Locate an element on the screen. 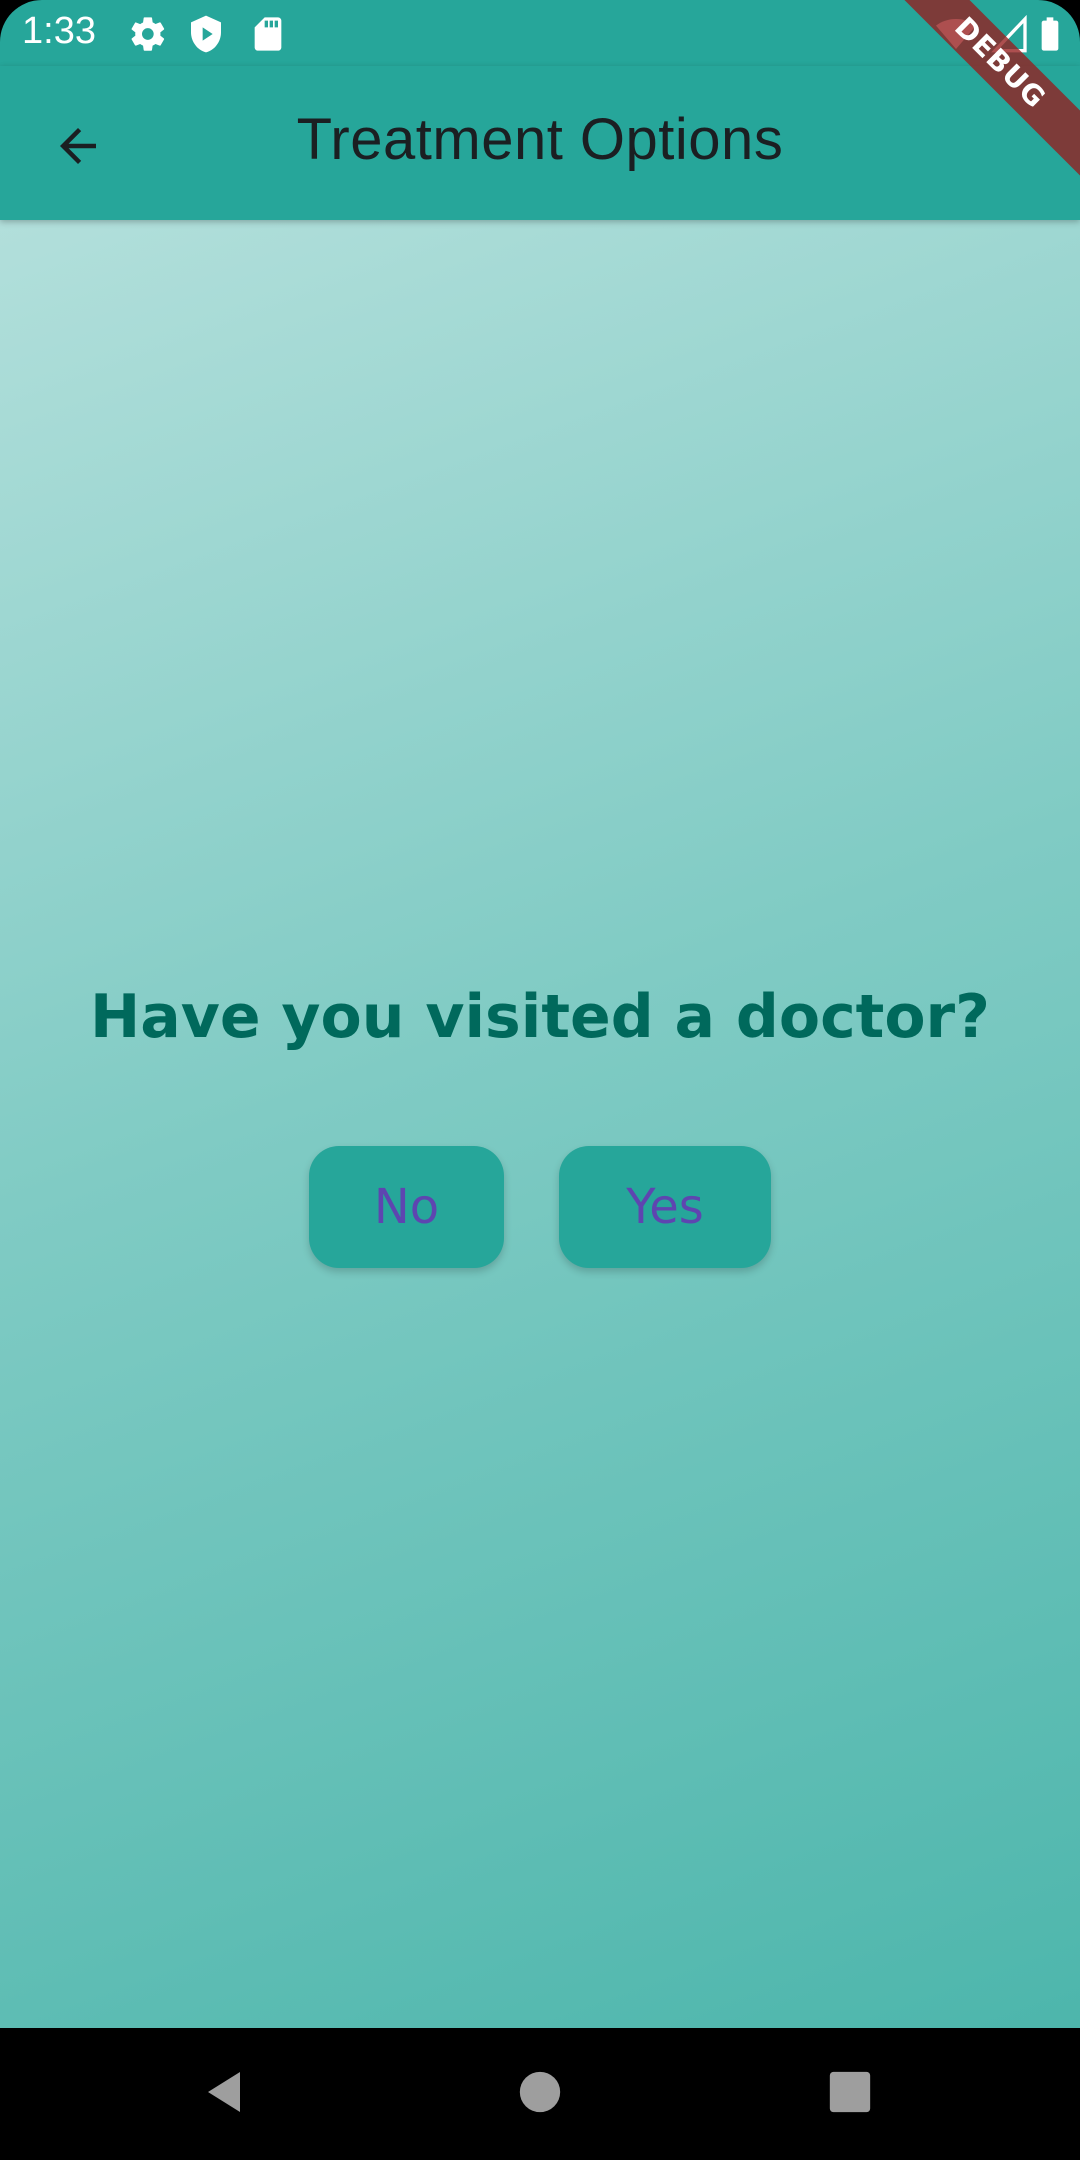 This screenshot has height=2160, width=1080. gear-icon is located at coordinates (148, 34).